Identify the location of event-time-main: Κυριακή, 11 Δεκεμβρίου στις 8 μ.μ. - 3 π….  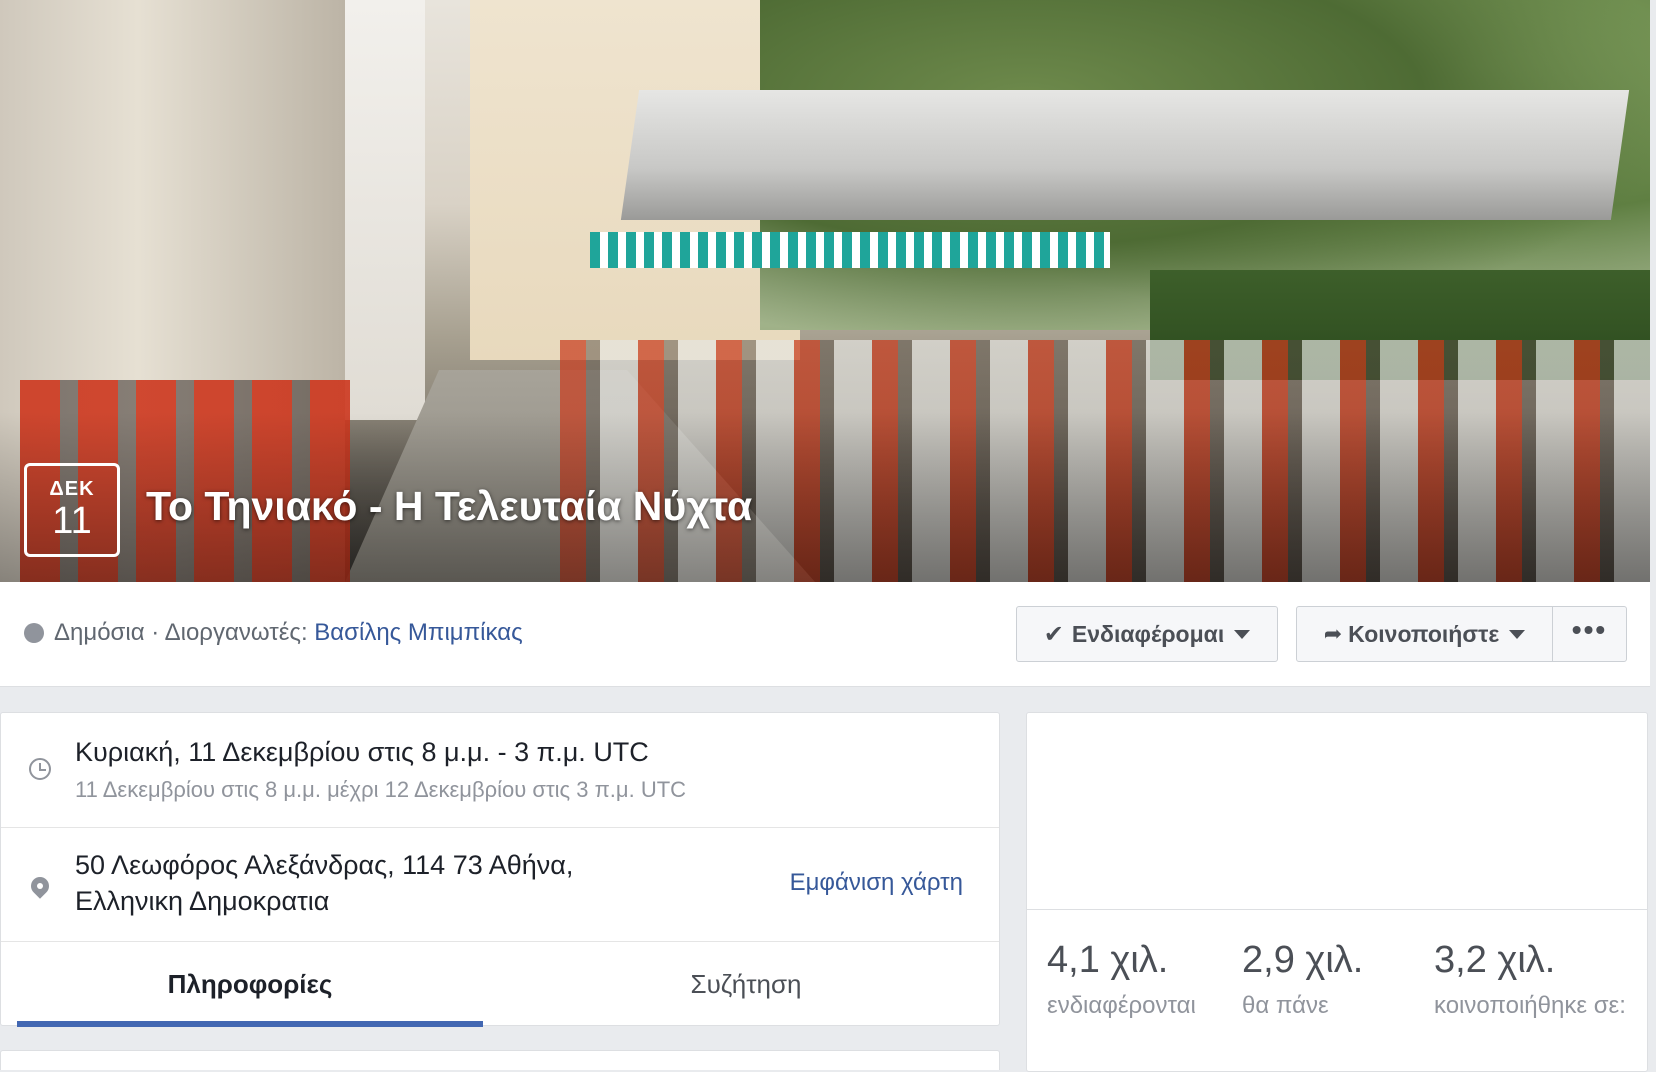
(362, 752).